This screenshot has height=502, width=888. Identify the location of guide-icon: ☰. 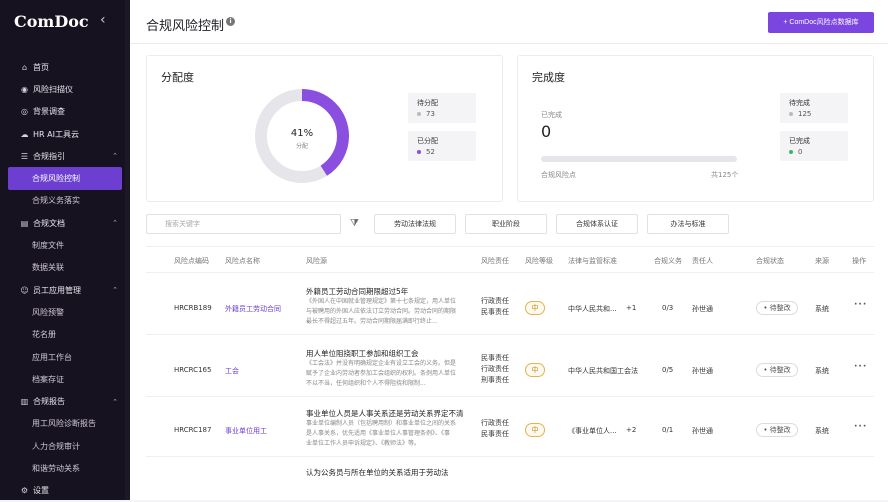
(24, 156).